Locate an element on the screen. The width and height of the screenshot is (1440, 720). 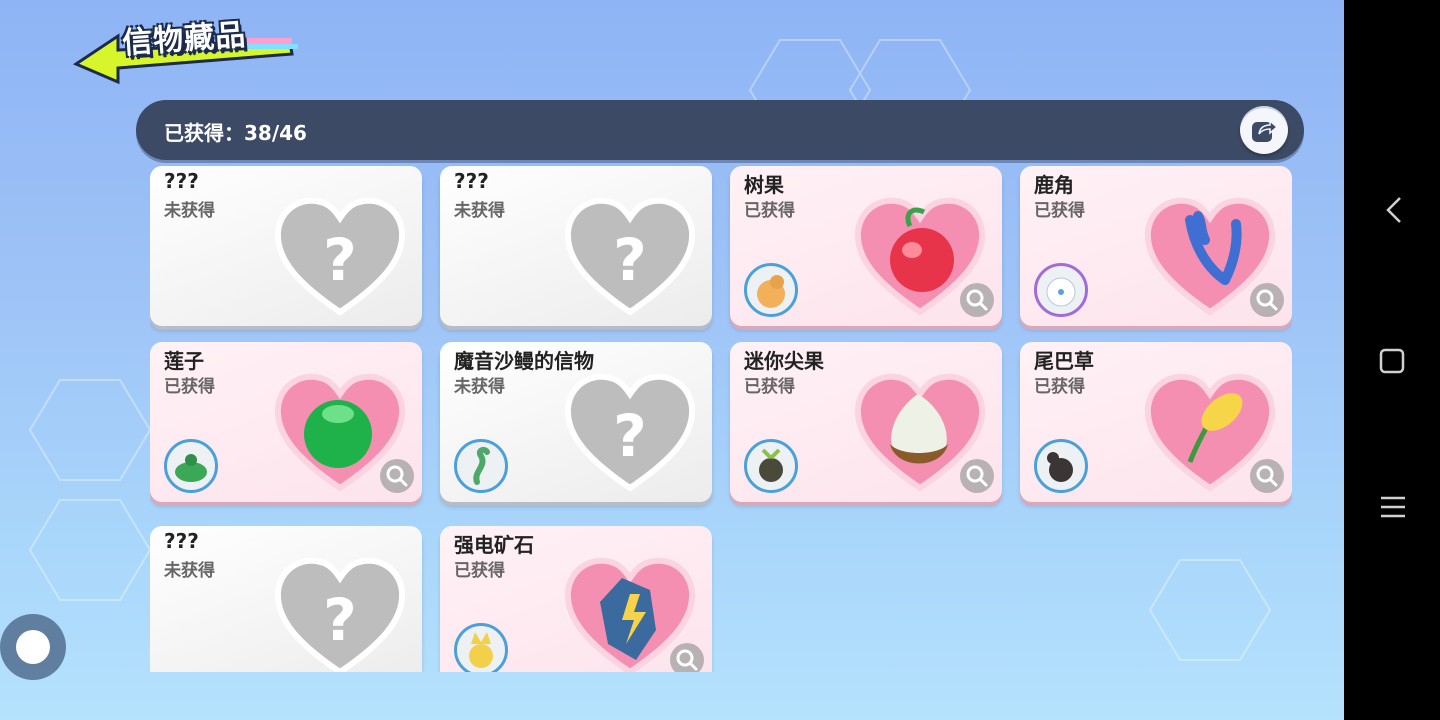
nav-menu-icon is located at coordinates (1393, 507).